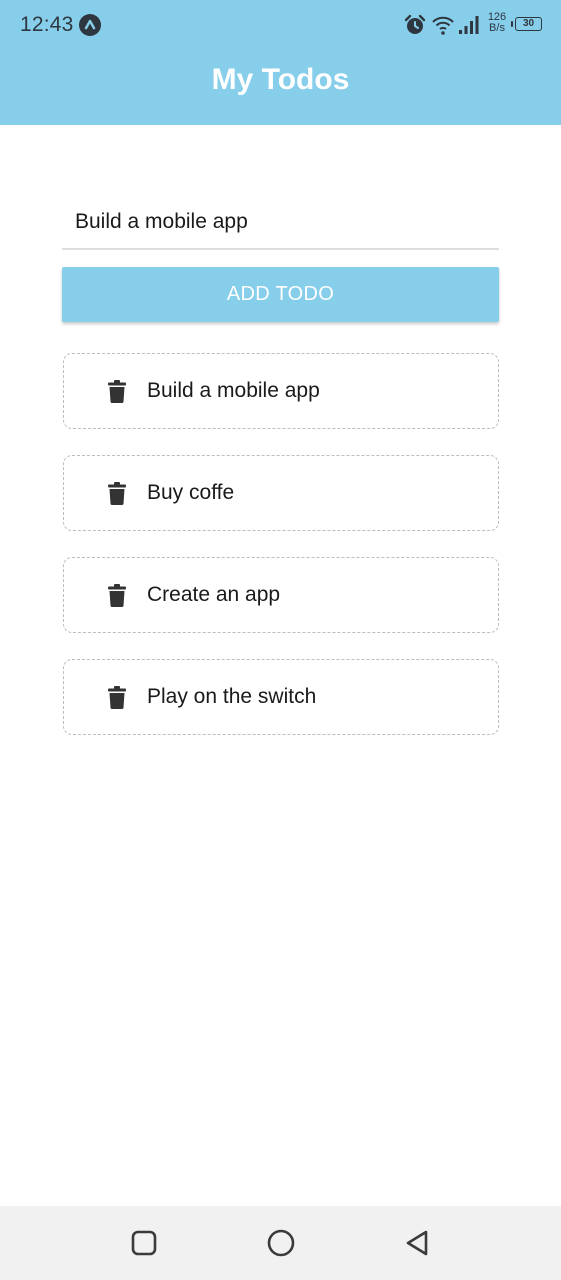 The image size is (561, 1280). I want to click on page-title: My Todos, so click(280, 79).